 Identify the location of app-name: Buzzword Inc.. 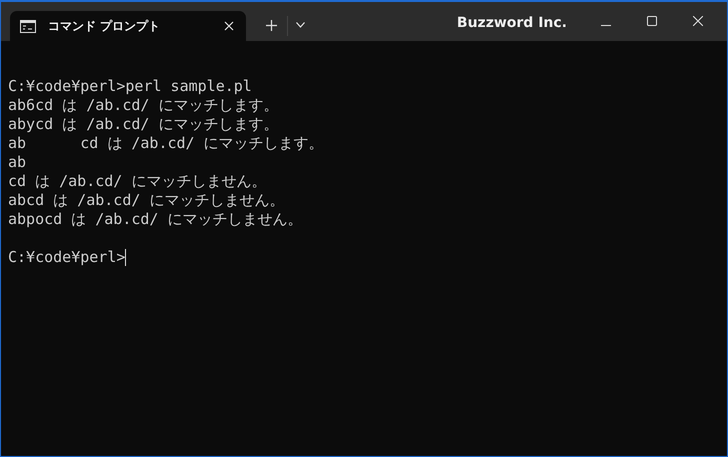
(511, 23).